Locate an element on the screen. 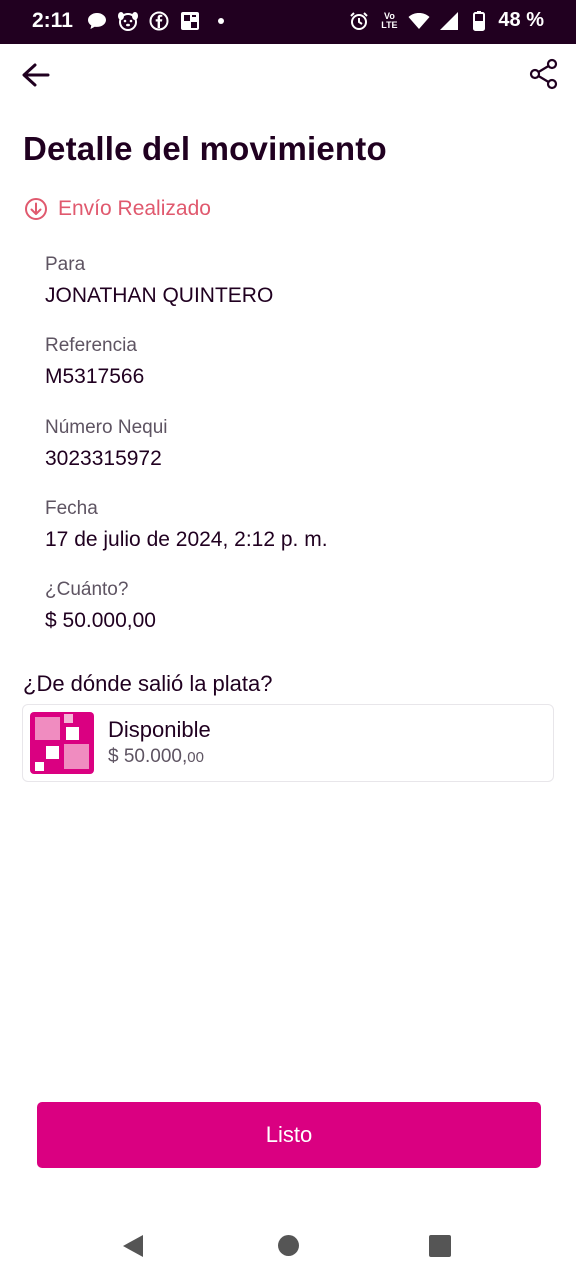 The width and height of the screenshot is (576, 1280). amount-label: ¿Cuánto? is located at coordinates (87, 589).